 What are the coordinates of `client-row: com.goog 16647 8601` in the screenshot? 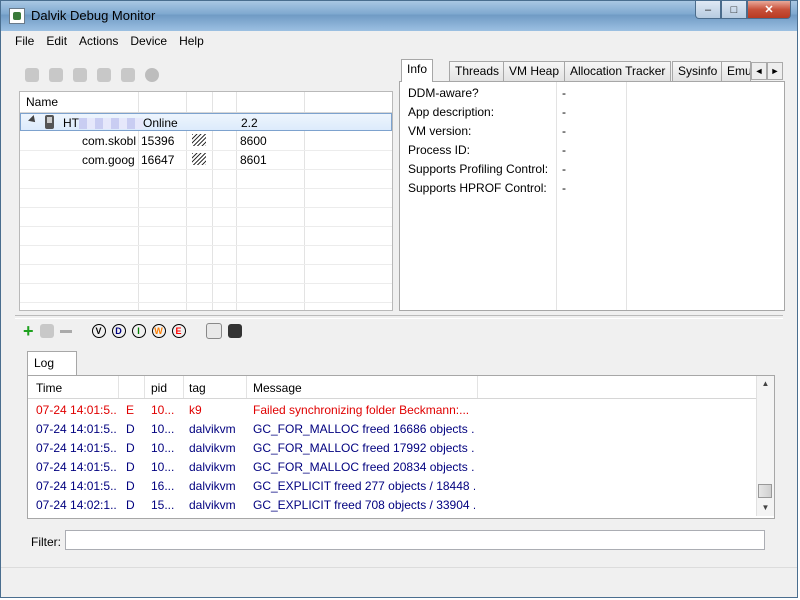 It's located at (206, 160).